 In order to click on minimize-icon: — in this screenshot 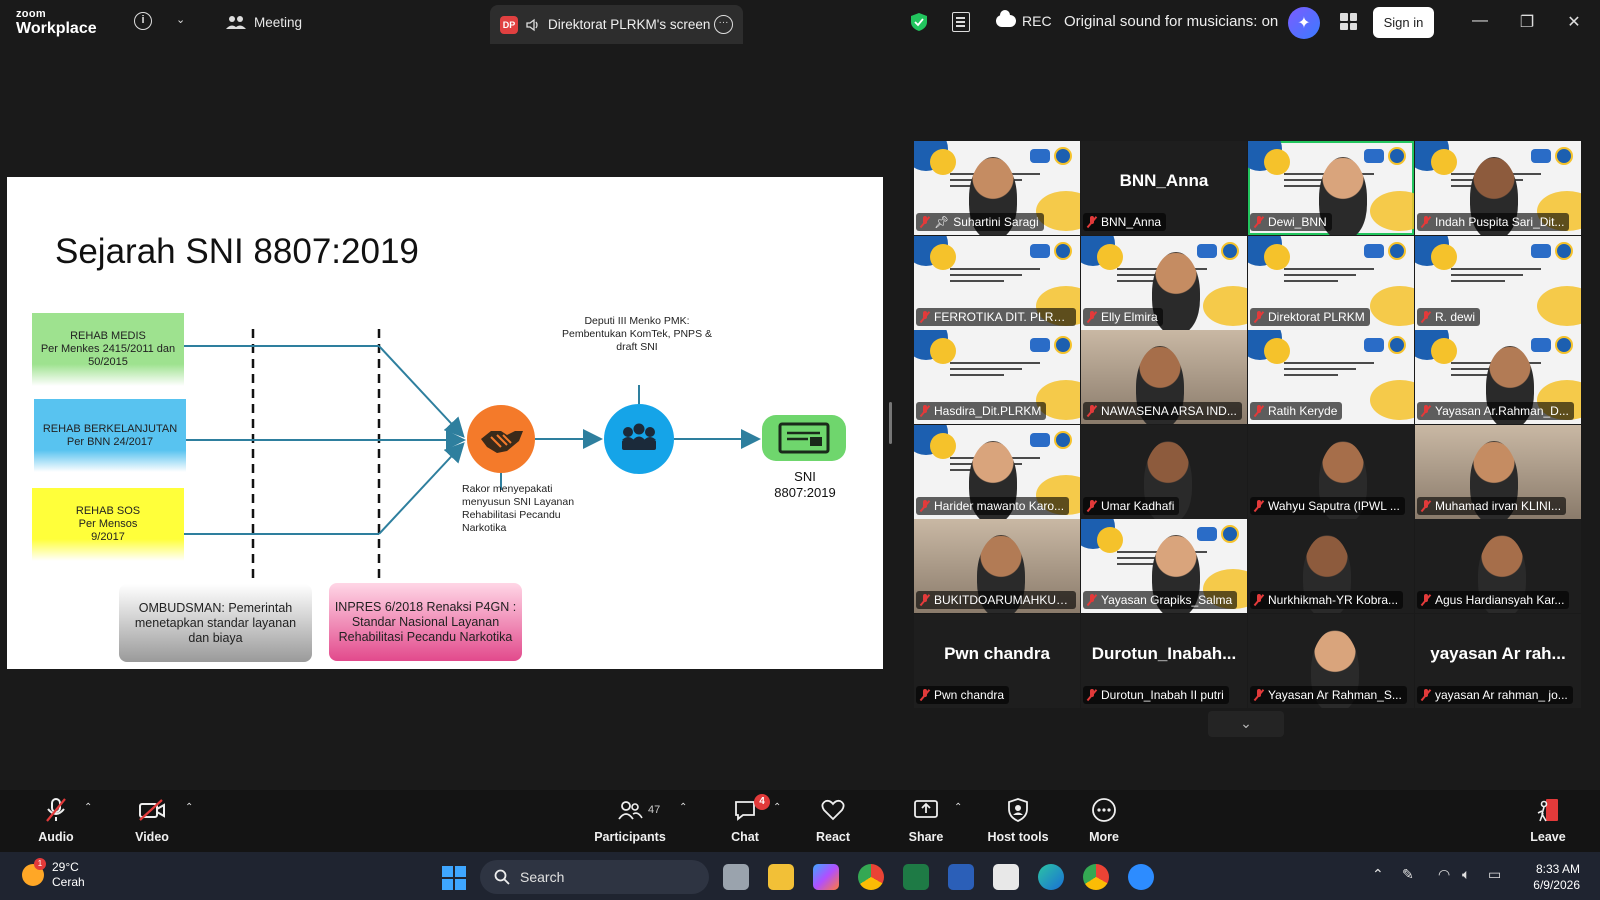, I will do `click(1480, 21)`.